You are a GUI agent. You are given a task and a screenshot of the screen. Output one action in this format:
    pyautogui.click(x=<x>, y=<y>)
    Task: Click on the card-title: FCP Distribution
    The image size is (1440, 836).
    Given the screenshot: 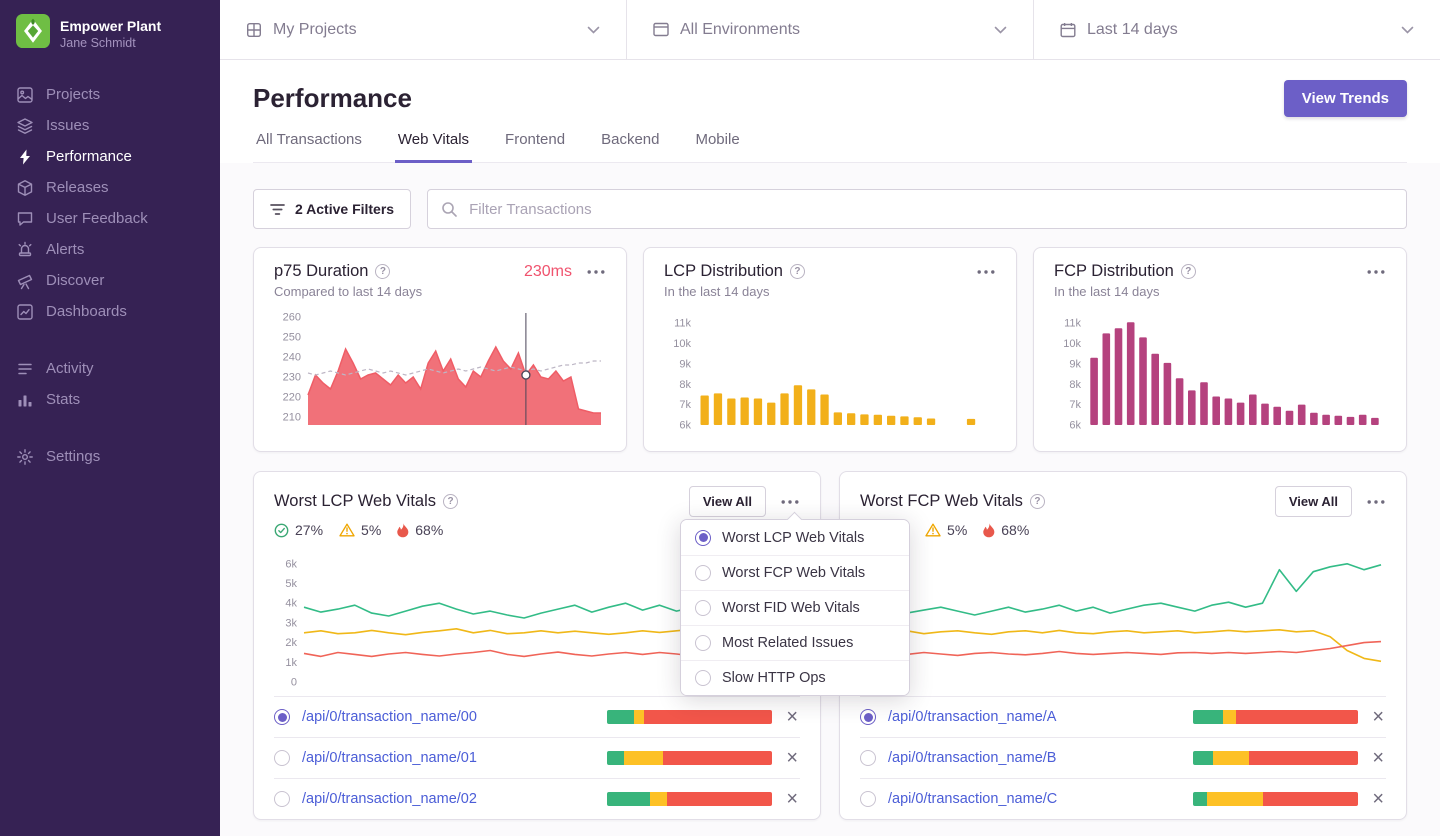 What is the action you would take?
    pyautogui.click(x=1114, y=271)
    